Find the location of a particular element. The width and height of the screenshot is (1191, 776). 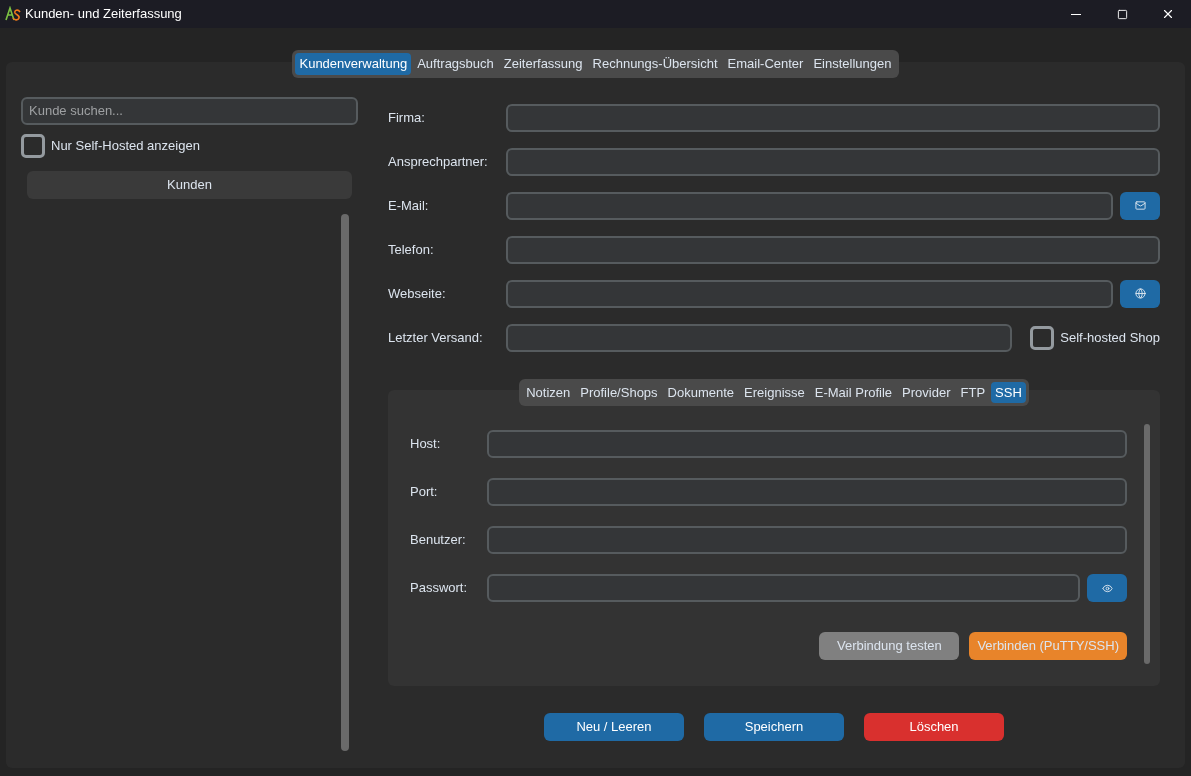

tab: Rechnungs-Übersicht is located at coordinates (655, 64).